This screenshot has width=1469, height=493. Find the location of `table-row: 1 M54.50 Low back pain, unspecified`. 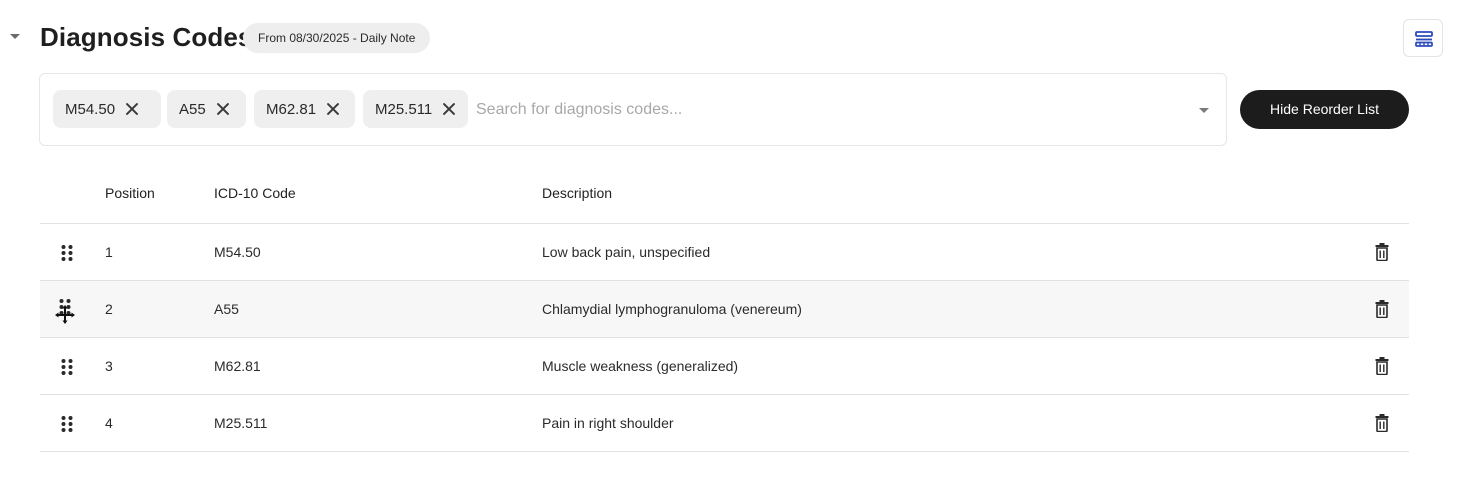

table-row: 1 M54.50 Low back pain, unspecified is located at coordinates (724, 252).